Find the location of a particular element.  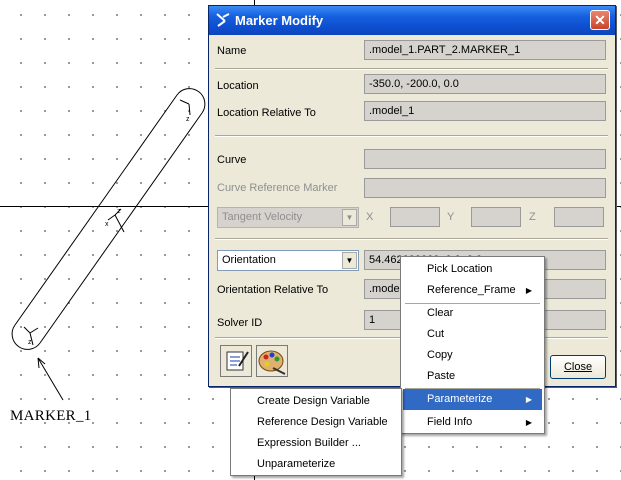

axis-z-label: Z is located at coordinates (532, 217).